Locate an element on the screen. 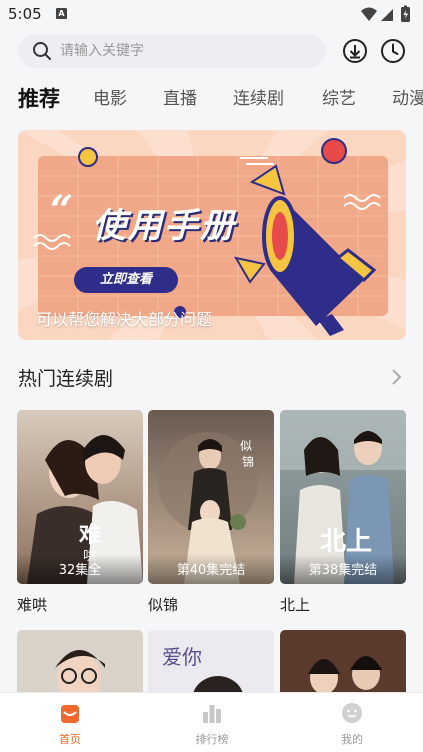 The width and height of the screenshot is (423, 752). banner-caption: 可以帮您解决大部分问题 is located at coordinates (124, 319).